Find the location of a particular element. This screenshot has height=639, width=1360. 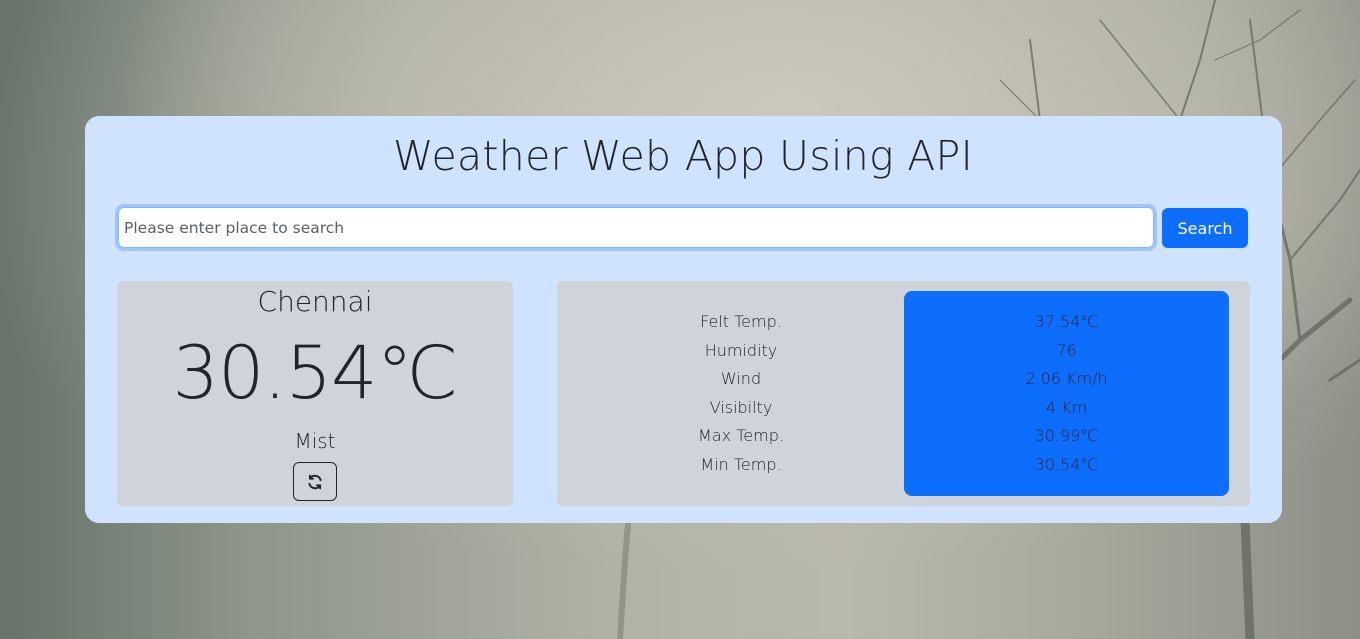

weather-condition: Mist is located at coordinates (315, 441).